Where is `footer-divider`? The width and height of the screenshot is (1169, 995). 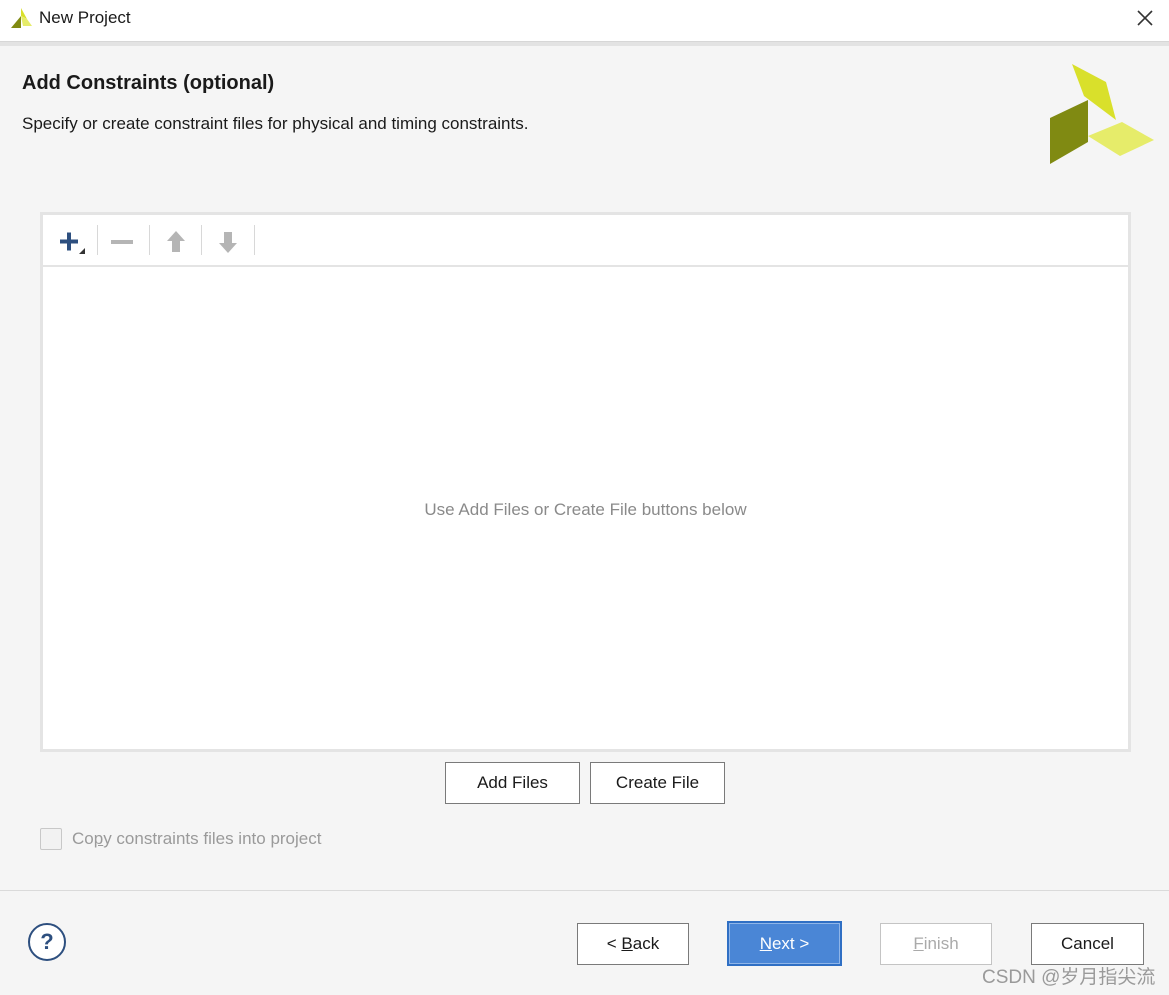
footer-divider is located at coordinates (584, 890).